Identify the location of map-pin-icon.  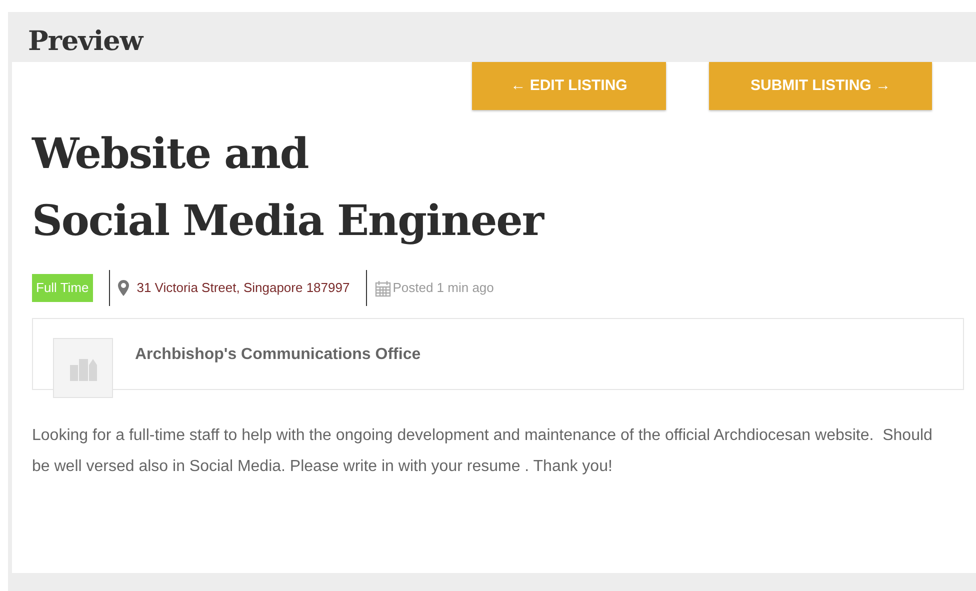
(123, 288).